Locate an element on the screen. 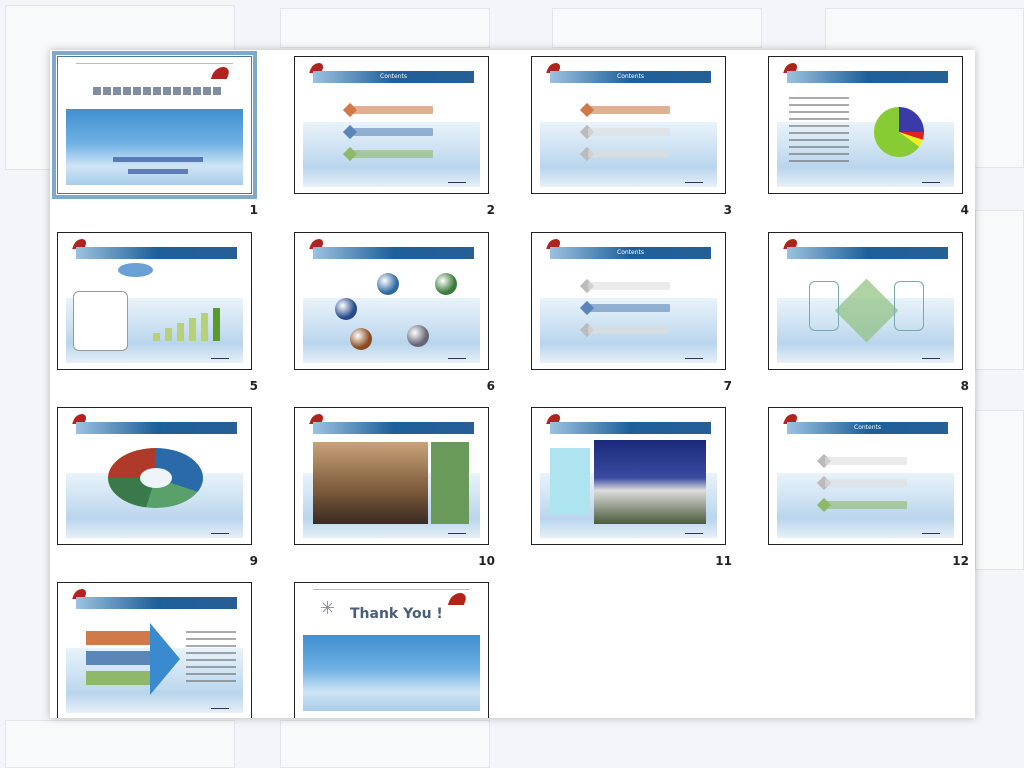 The image size is (1024, 768). slide-number: 1 is located at coordinates (253, 210).